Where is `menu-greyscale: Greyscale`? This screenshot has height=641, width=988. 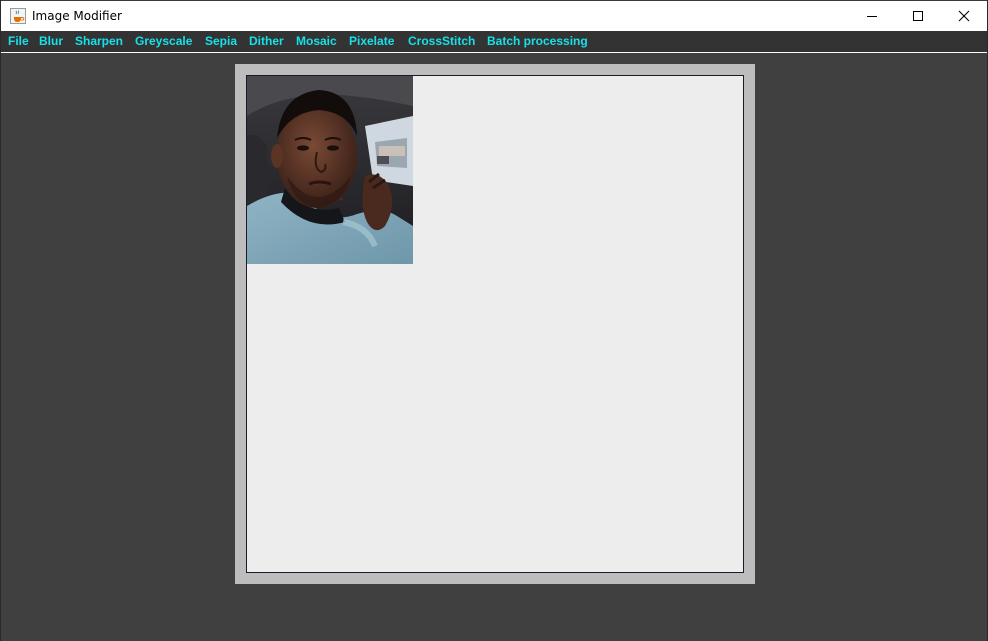 menu-greyscale: Greyscale is located at coordinates (163, 41).